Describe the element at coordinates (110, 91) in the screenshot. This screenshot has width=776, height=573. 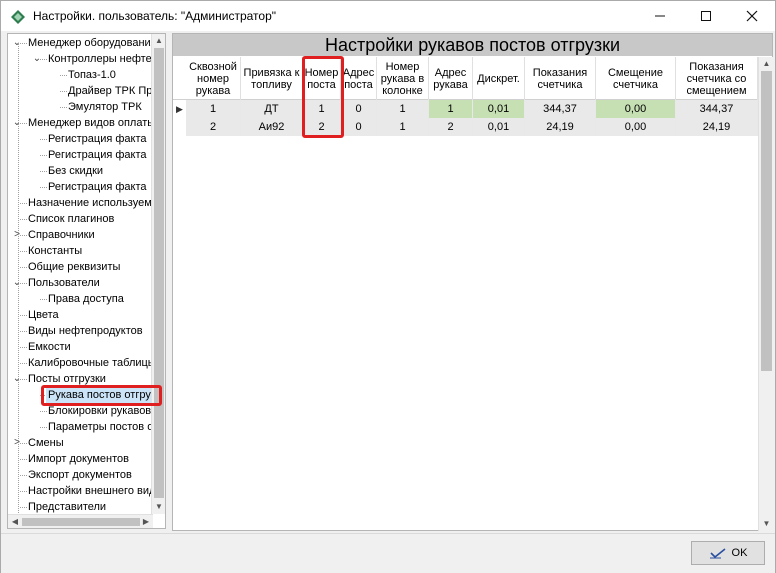
I see `tree-item: Драйвер ТРК Пр` at that location.